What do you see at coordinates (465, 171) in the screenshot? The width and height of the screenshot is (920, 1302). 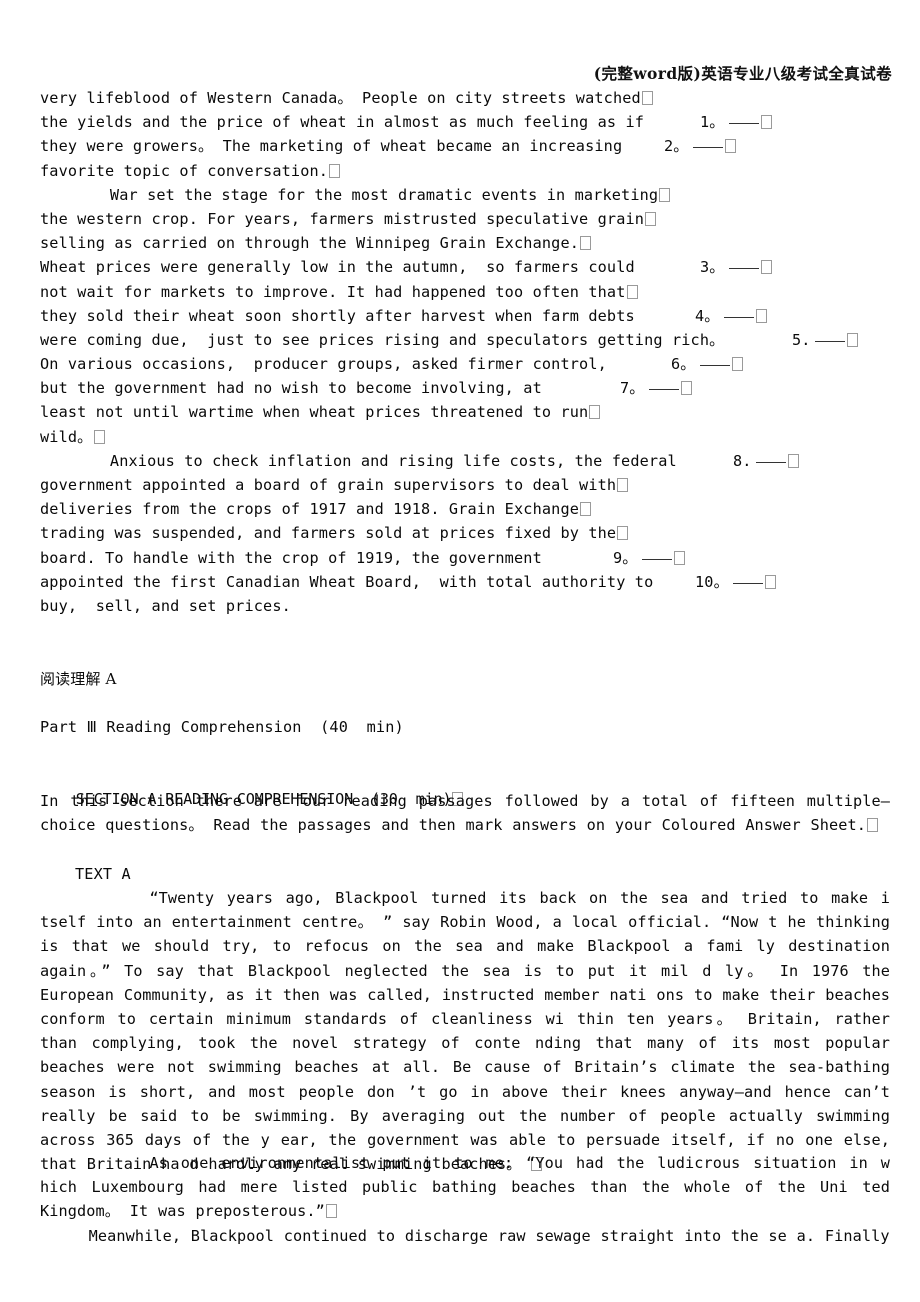 I see `proofreading-line: favorite topic of conversation.` at bounding box center [465, 171].